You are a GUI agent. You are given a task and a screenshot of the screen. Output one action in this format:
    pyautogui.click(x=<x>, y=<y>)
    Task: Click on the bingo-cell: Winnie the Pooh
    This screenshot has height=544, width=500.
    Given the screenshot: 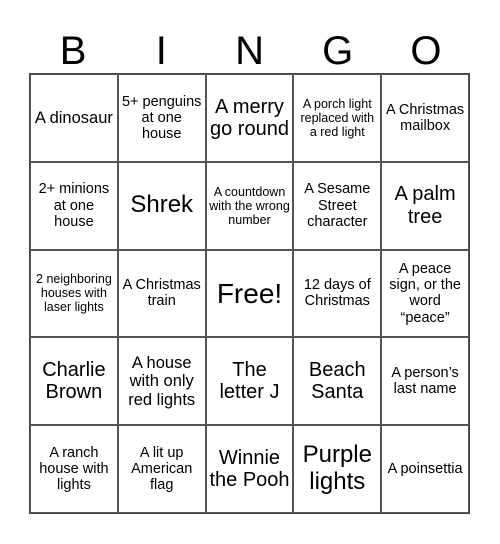 What is the action you would take?
    pyautogui.click(x=249, y=469)
    